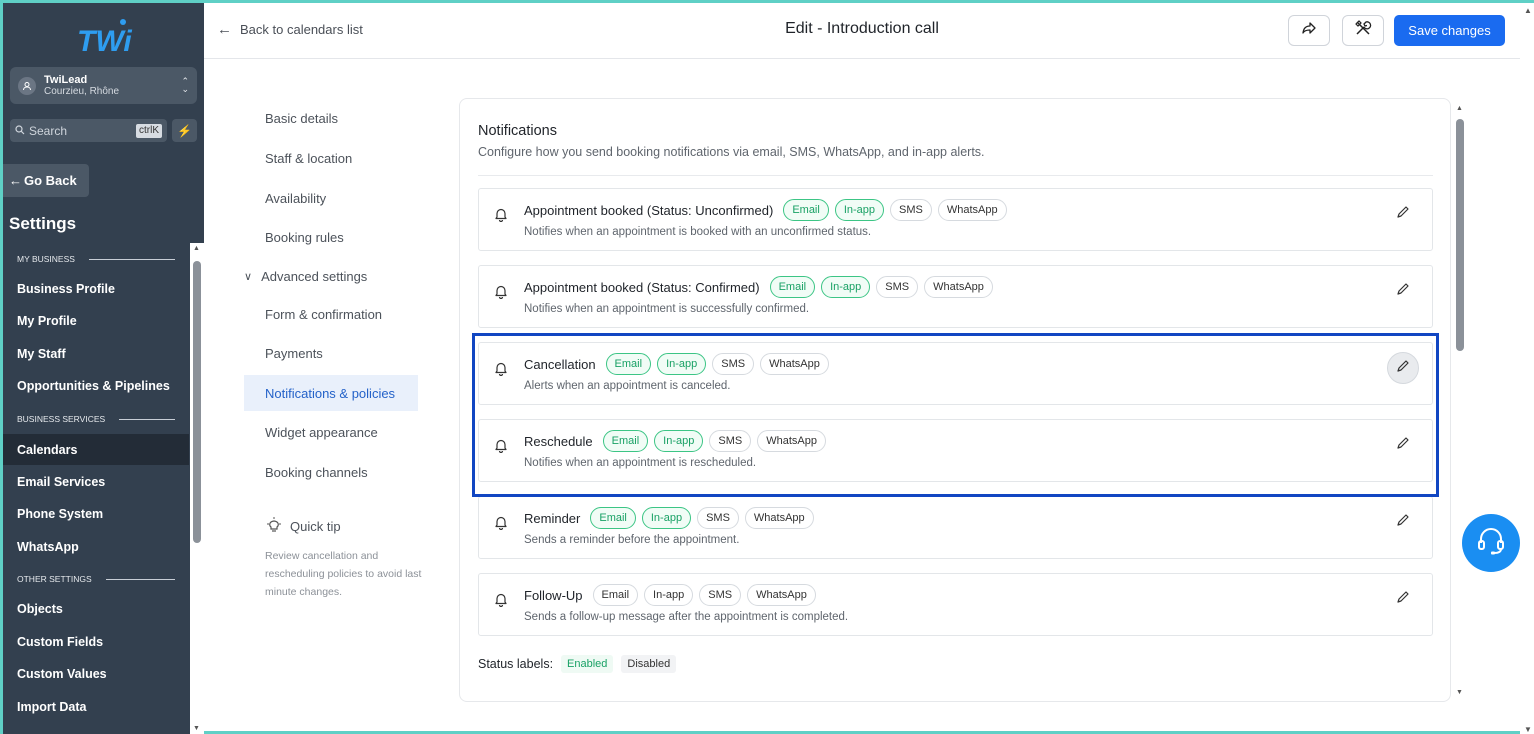 This screenshot has height=734, width=1534. What do you see at coordinates (96, 608) in the screenshot?
I see `sidebar-item-objects: Objects` at bounding box center [96, 608].